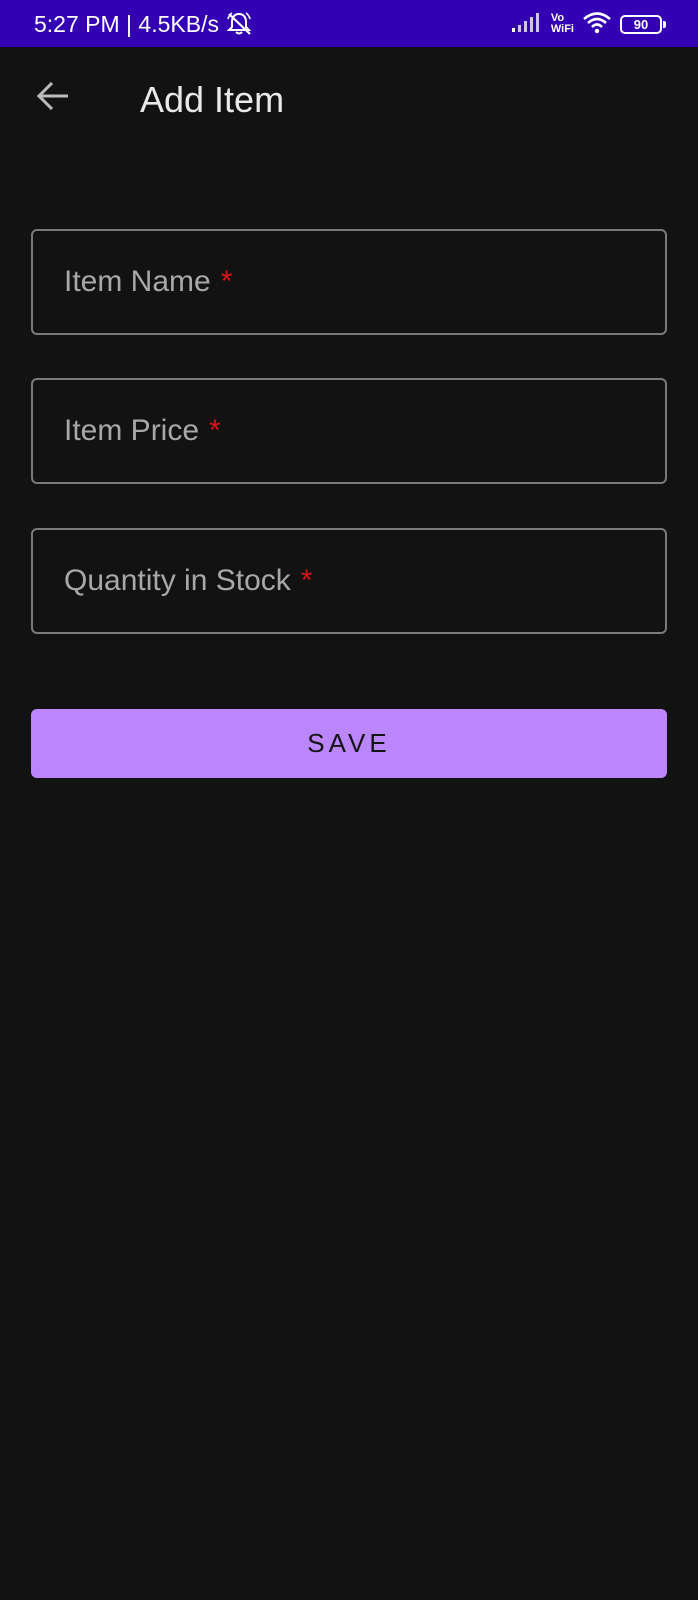 This screenshot has width=698, height=1600. Describe the element at coordinates (126, 24) in the screenshot. I see `status-time-speed: 5:27 PM | 4.5KB/s` at that location.